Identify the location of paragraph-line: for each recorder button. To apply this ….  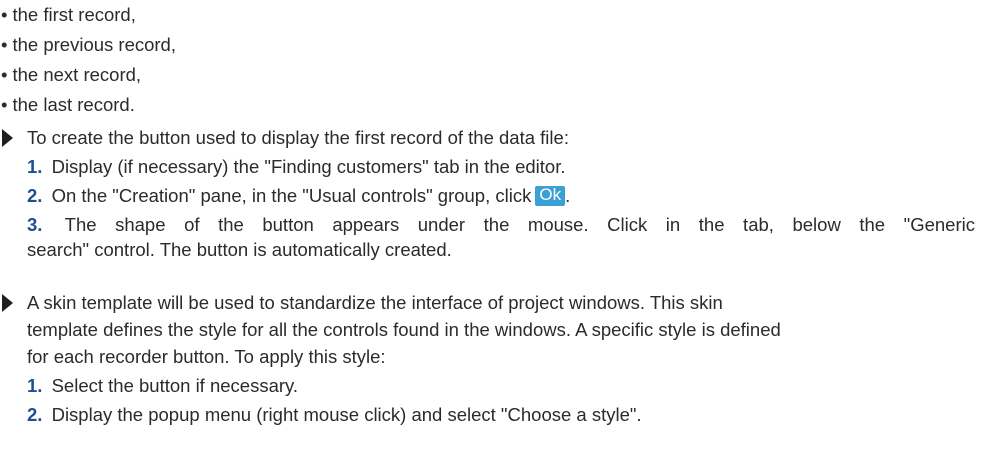
(206, 356).